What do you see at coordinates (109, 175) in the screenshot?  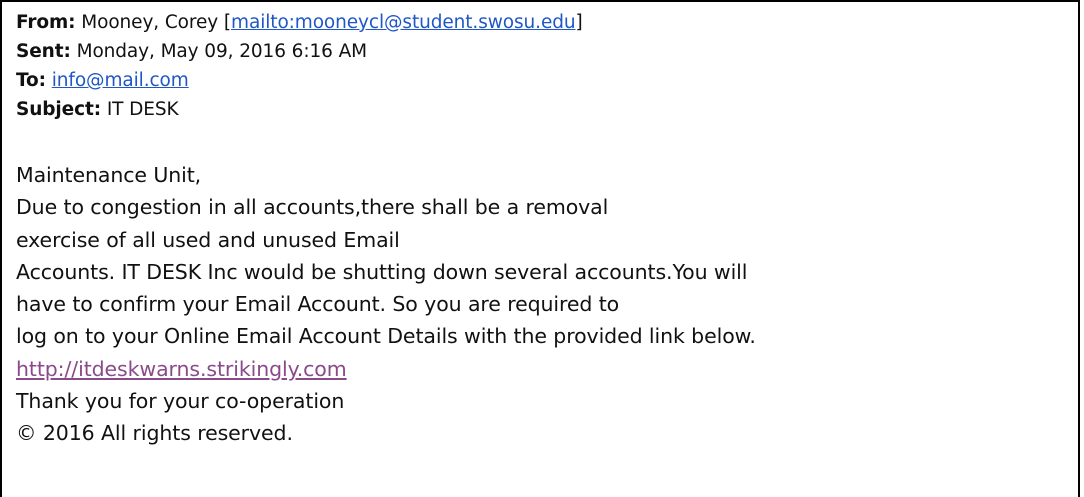 I see `body-line: Maintenance Unit,` at bounding box center [109, 175].